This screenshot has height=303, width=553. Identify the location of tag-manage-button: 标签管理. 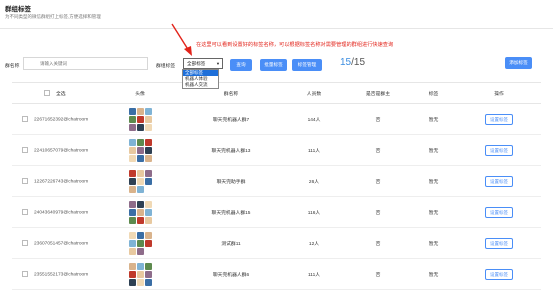
(307, 65).